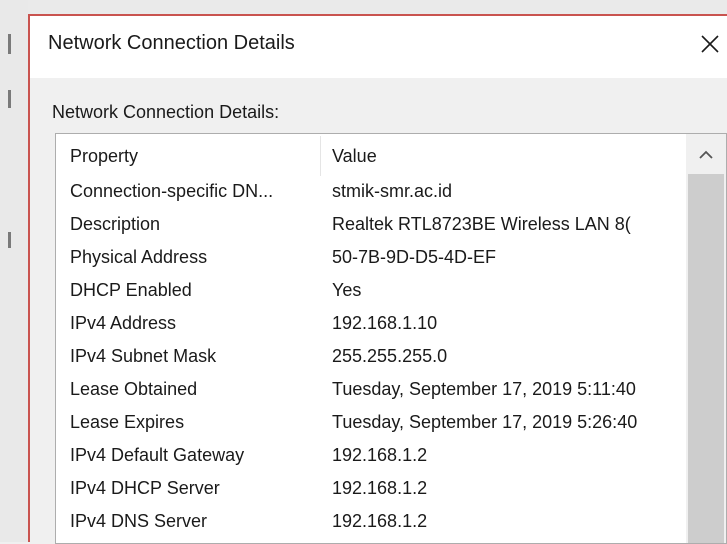 This screenshot has width=727, height=544. What do you see at coordinates (485, 422) in the screenshot?
I see `value-cell: Tuesday, September 17, 2019 5:26:40` at bounding box center [485, 422].